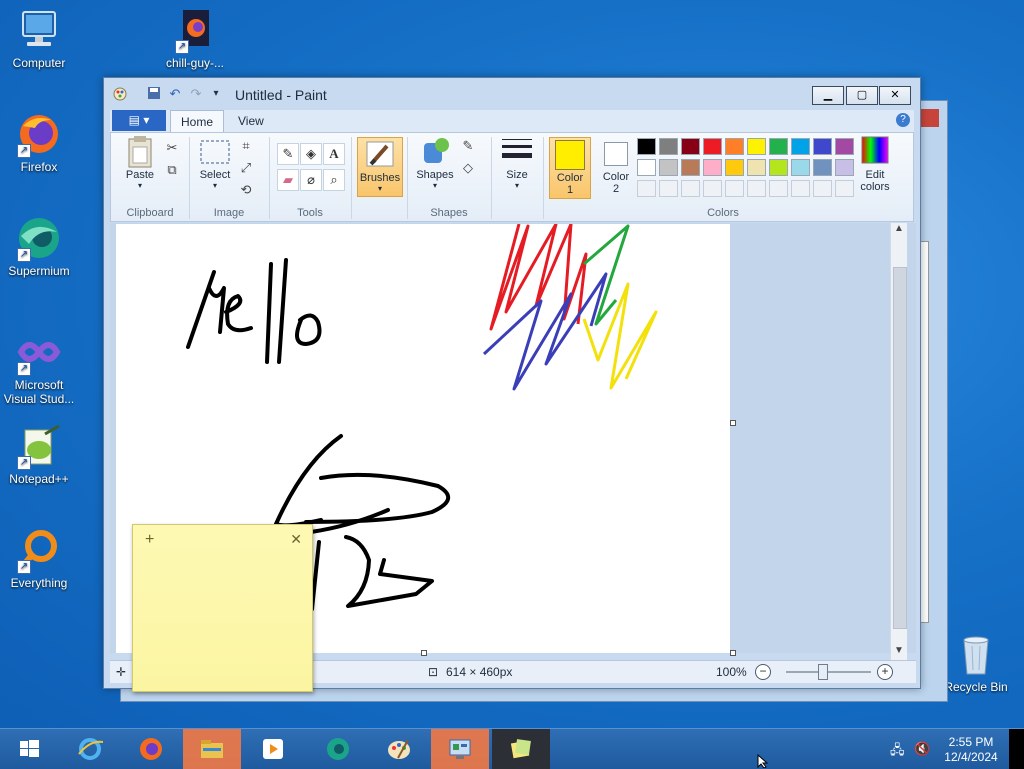 This screenshot has width=1024, height=769. What do you see at coordinates (246, 190) in the screenshot?
I see `rotate-icon: ⟲` at bounding box center [246, 190].